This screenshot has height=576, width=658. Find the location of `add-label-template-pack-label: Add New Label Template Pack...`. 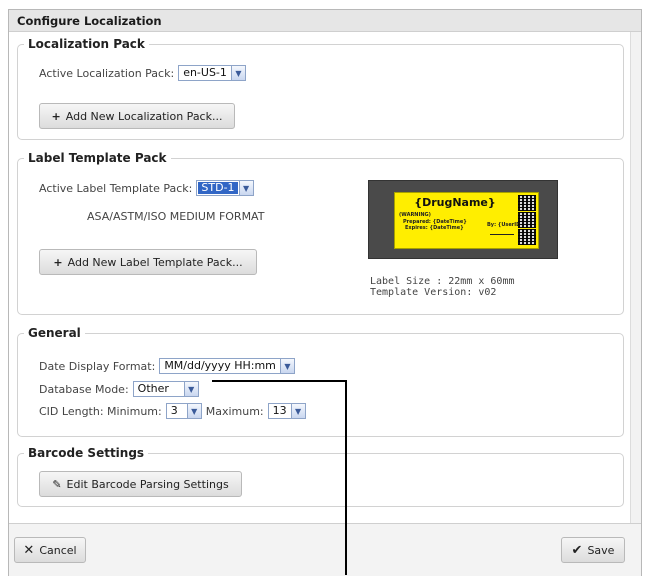

add-label-template-pack-label: Add New Label Template Pack... is located at coordinates (155, 262).